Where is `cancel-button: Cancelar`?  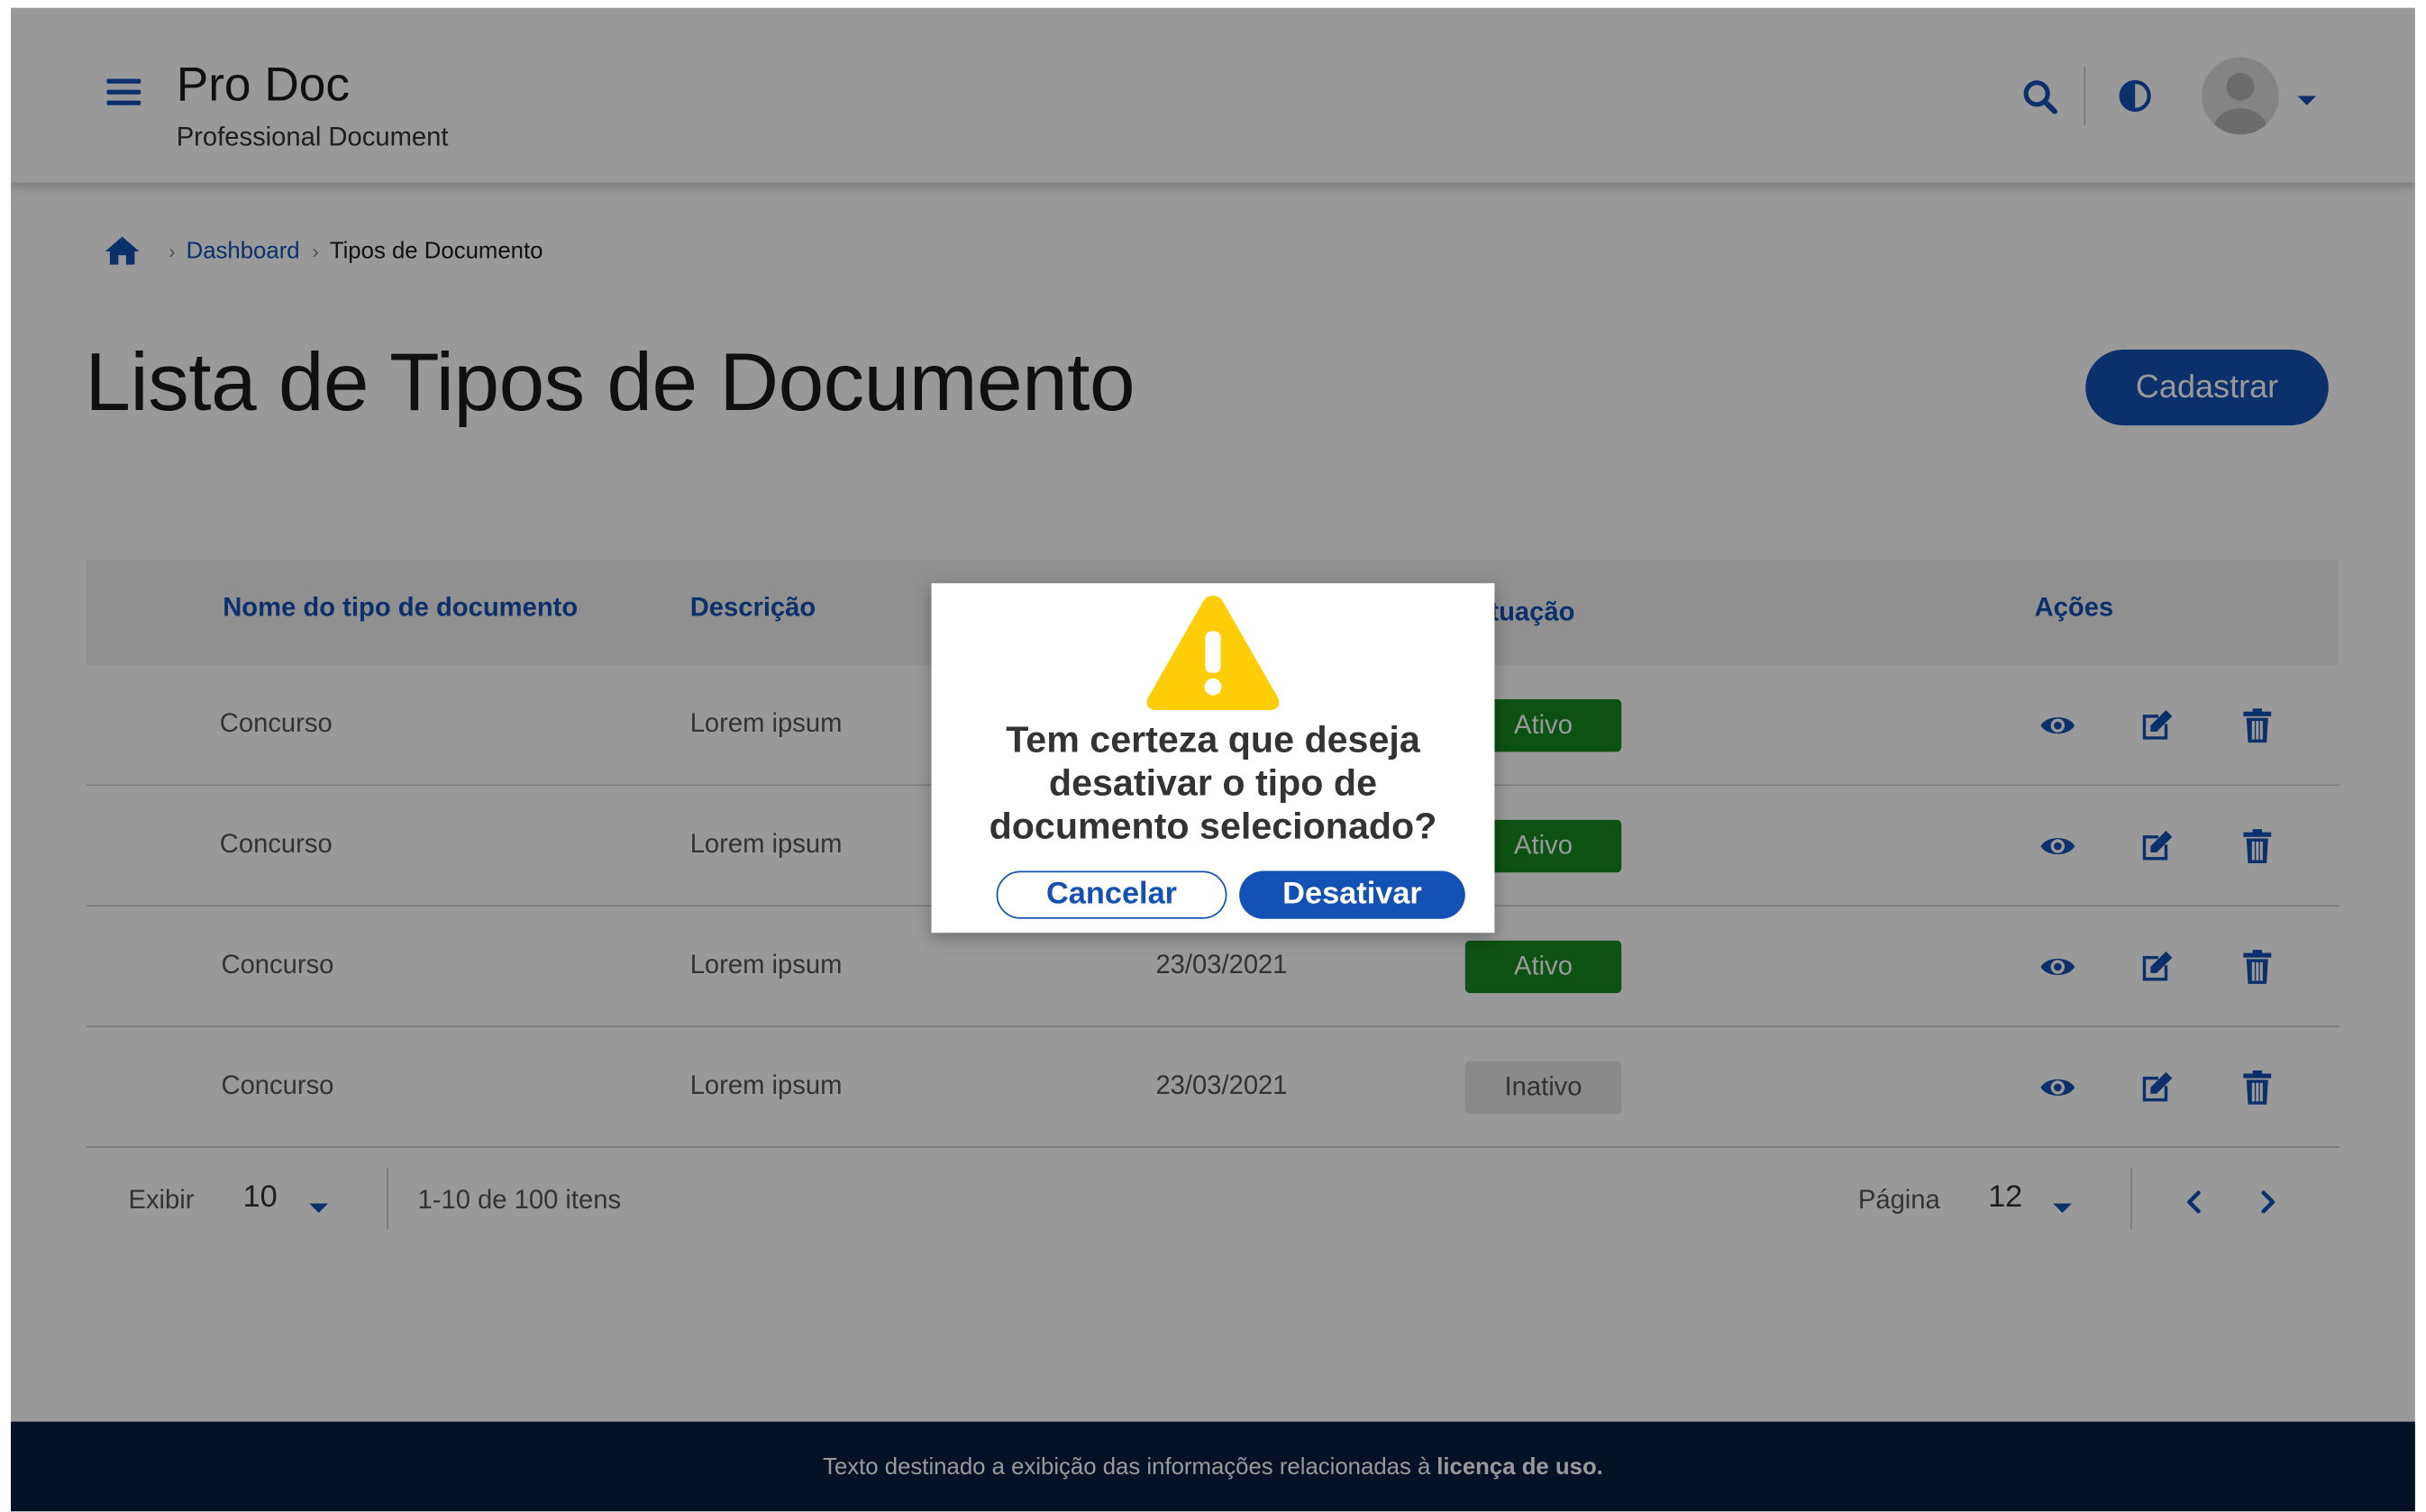
cancel-button: Cancelar is located at coordinates (1111, 894).